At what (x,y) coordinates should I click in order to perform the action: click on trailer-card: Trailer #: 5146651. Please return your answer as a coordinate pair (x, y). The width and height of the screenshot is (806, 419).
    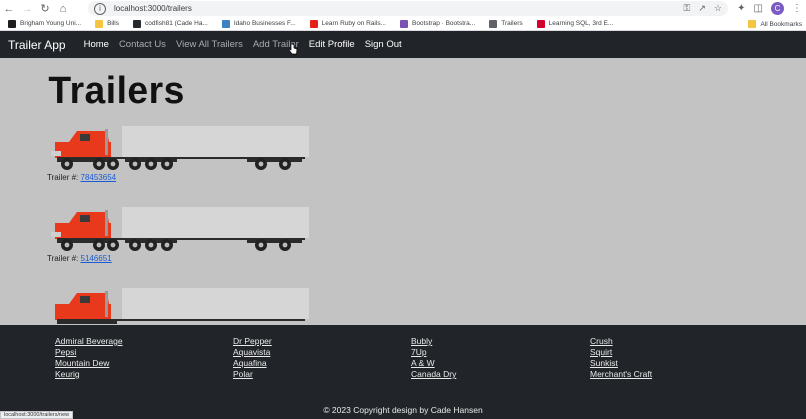
    Looking at the image, I should click on (178, 235).